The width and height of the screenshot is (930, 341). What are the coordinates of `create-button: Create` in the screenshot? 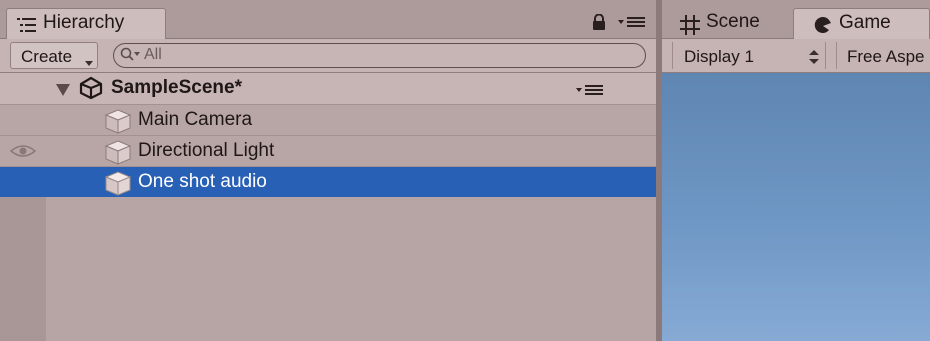 It's located at (54, 55).